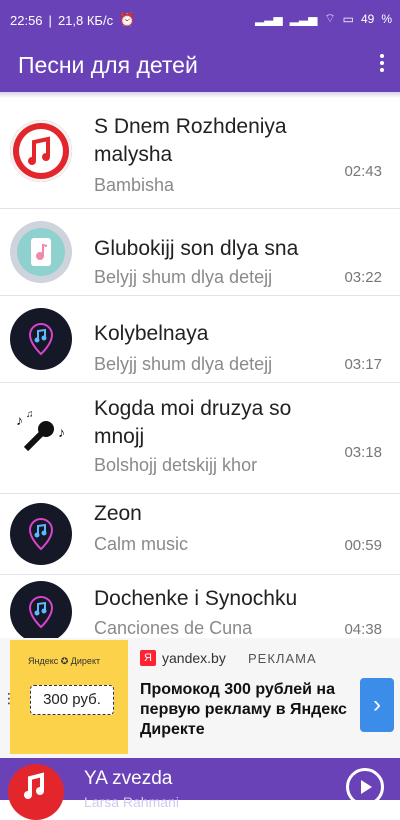 The image size is (400, 820). What do you see at coordinates (26, 20) in the screenshot?
I see `status-time: 22:56` at bounding box center [26, 20].